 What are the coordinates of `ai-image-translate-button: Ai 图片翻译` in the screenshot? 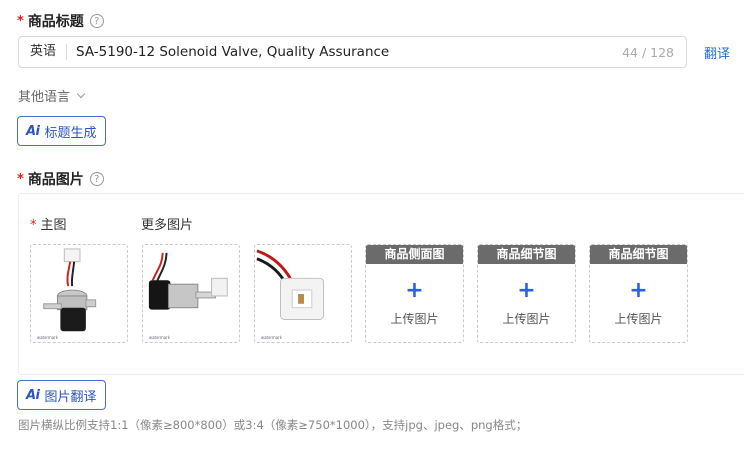 It's located at (61, 395).